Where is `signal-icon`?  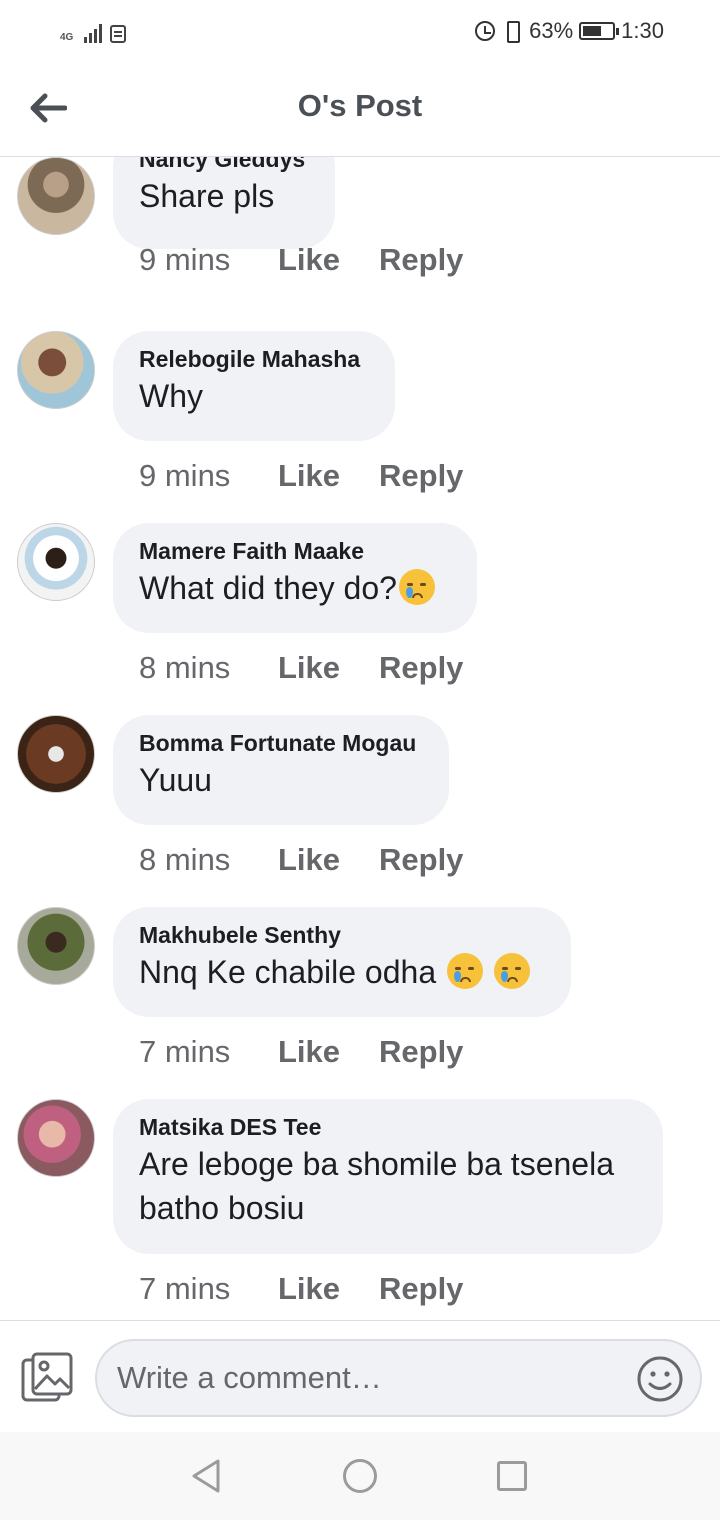 signal-icon is located at coordinates (93, 33).